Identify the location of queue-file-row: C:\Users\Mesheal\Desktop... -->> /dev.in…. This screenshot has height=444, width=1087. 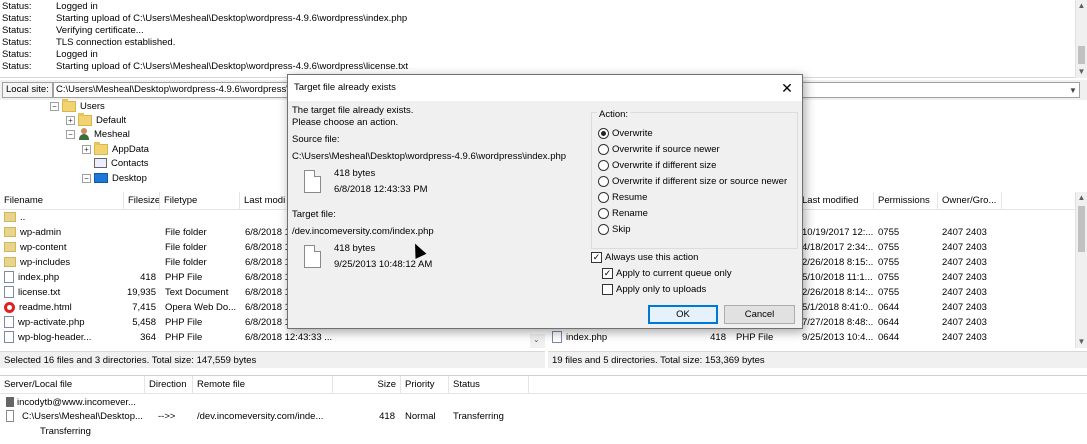
(543, 417).